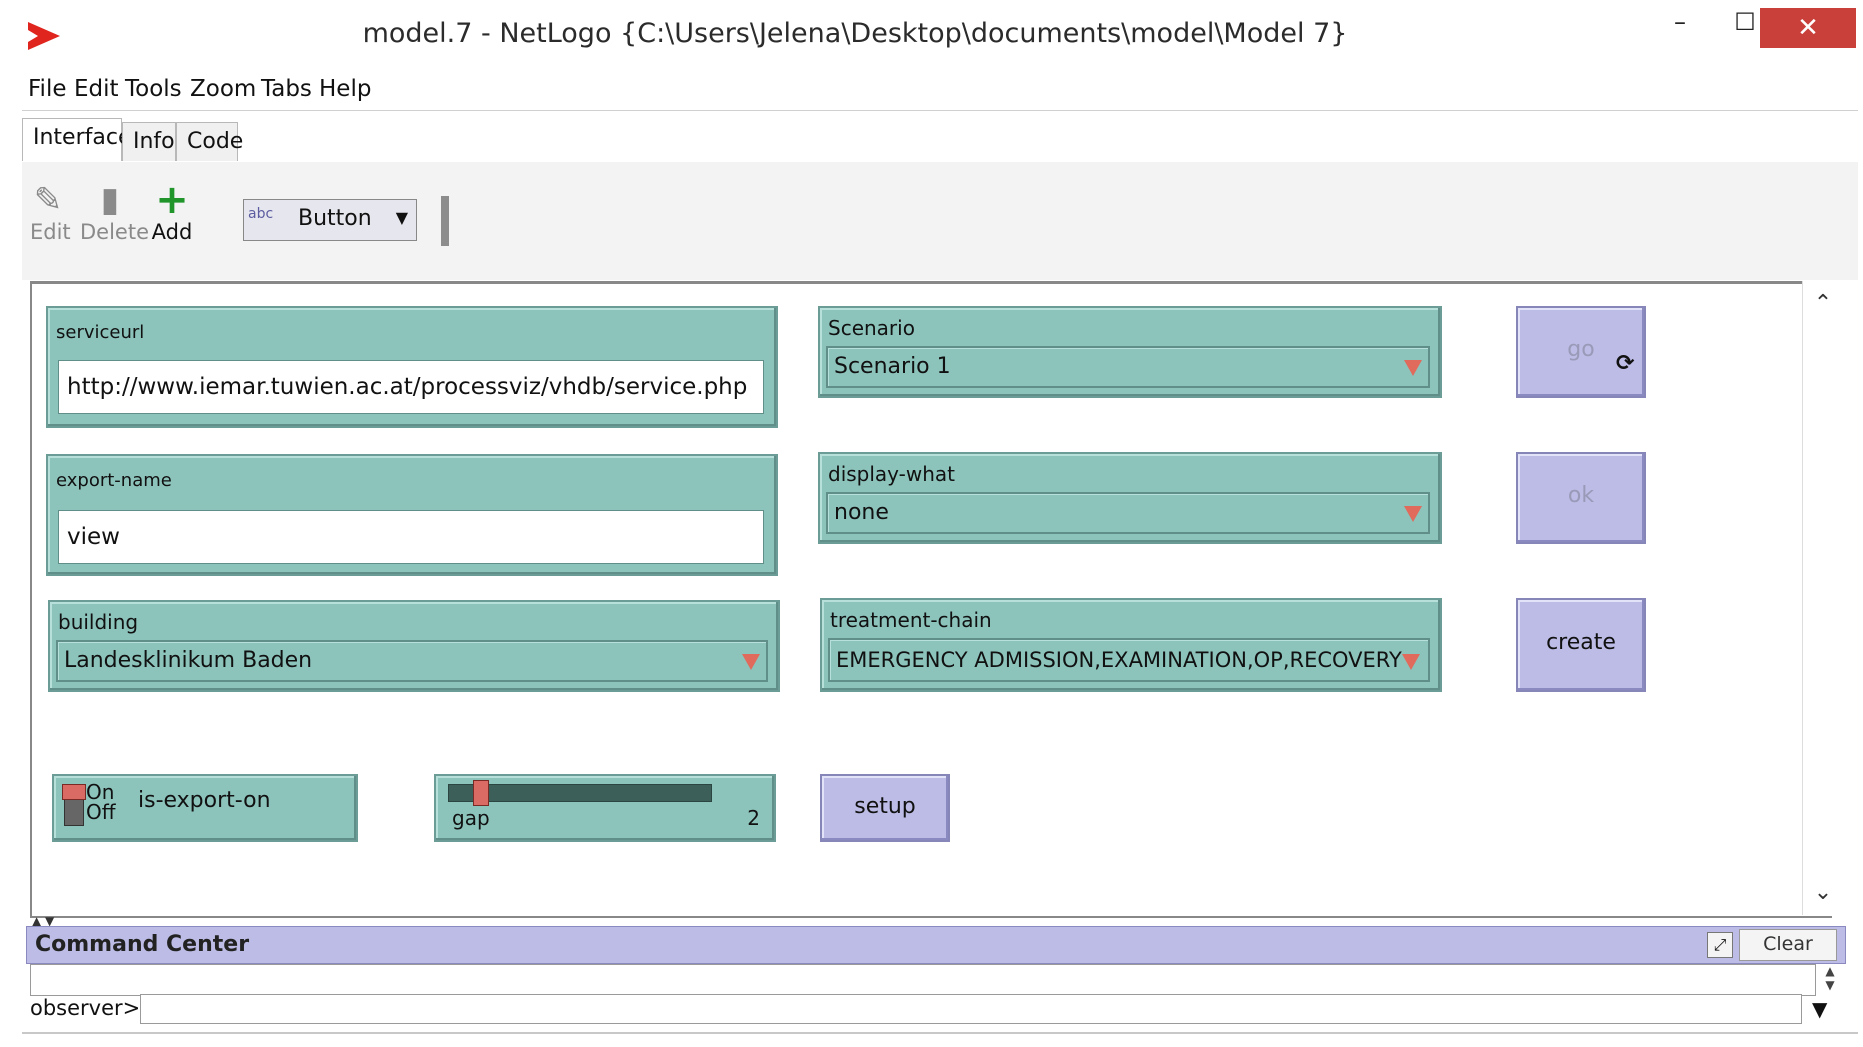  Describe the element at coordinates (114, 480) in the screenshot. I see `export-name-label: export-name` at that location.